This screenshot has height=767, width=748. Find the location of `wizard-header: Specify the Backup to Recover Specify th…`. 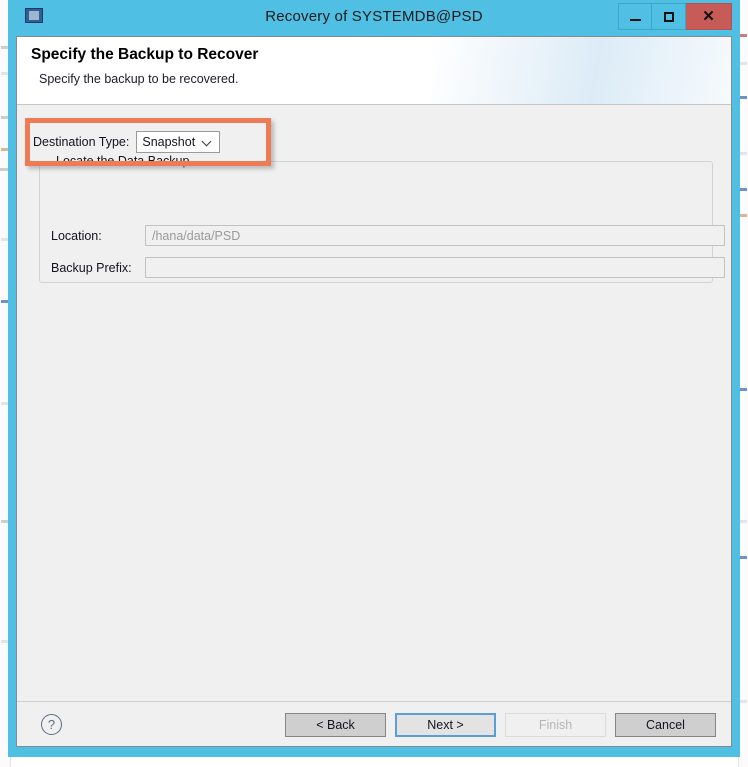

wizard-header: Specify the Backup to Recover Specify th… is located at coordinates (374, 71).